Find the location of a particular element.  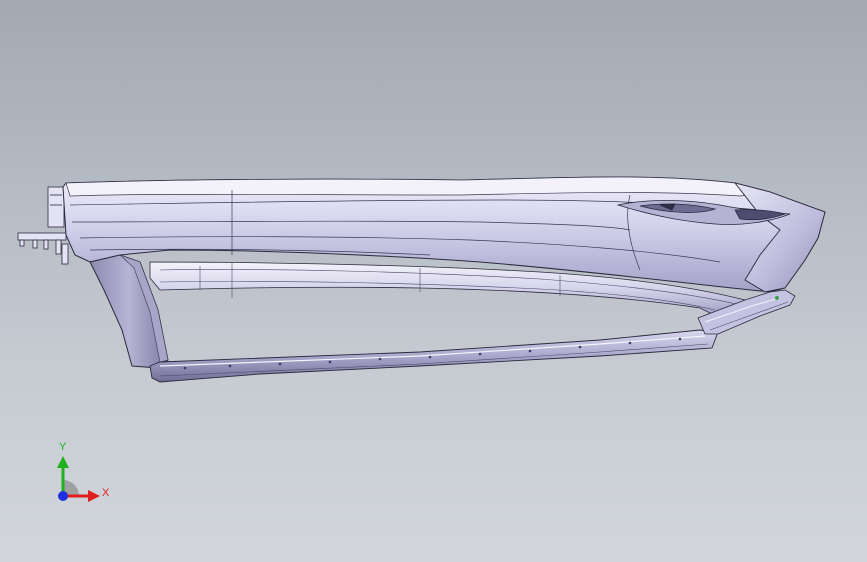

left-bracket is located at coordinates (43, 225).